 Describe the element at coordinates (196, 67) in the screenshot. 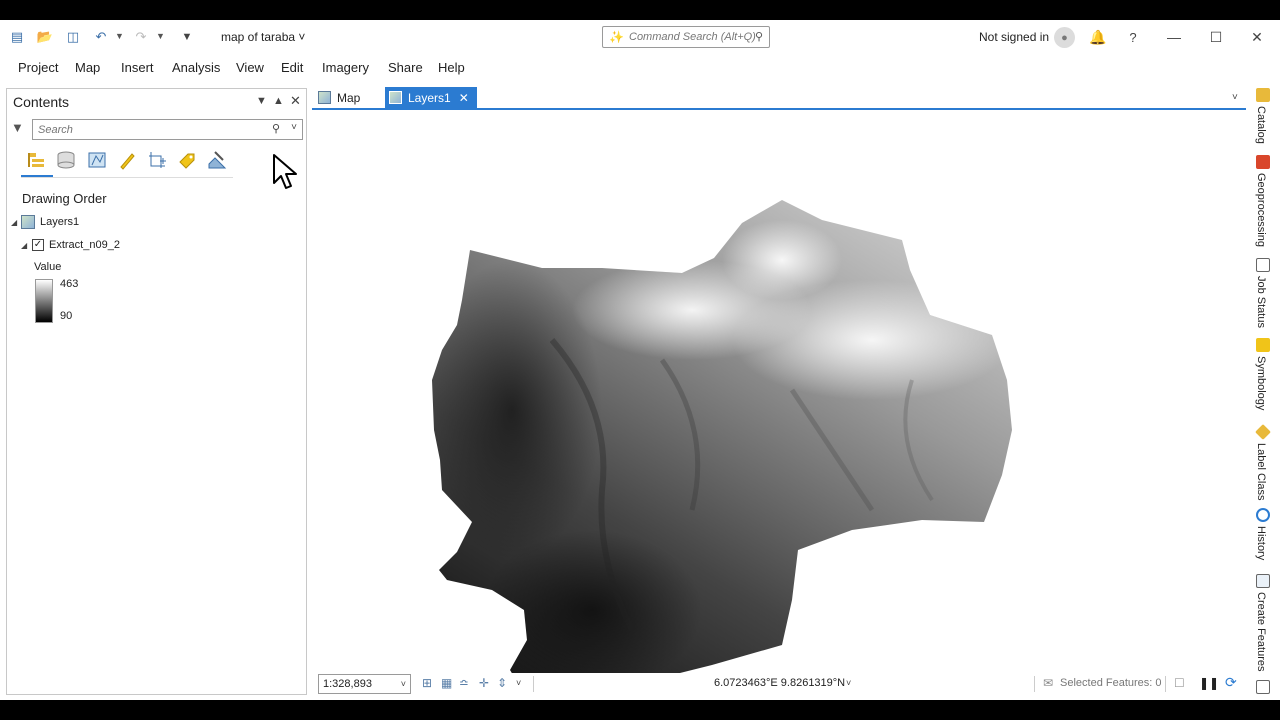

I see `tab-analysis: Analysis` at that location.